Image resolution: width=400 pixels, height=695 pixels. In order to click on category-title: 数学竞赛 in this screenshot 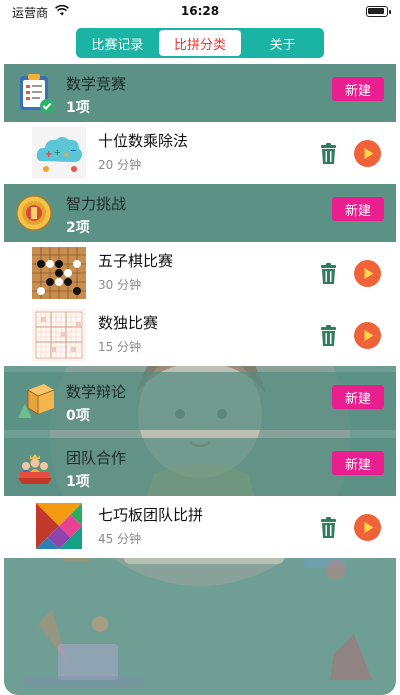, I will do `click(96, 84)`.